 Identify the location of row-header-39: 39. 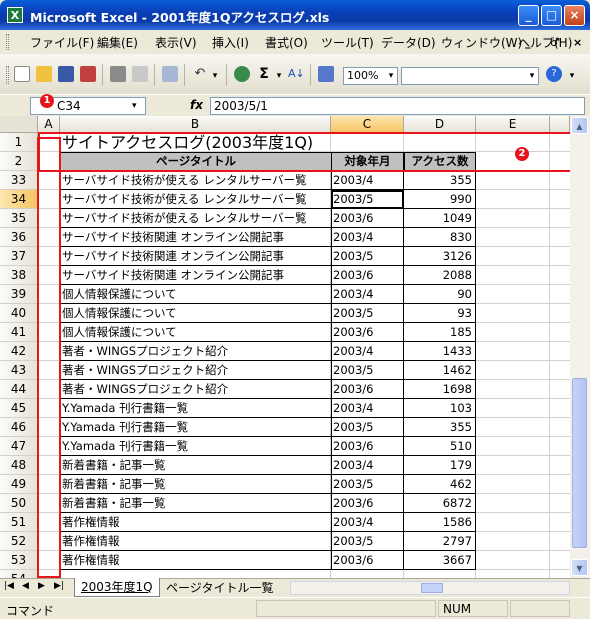
(19, 294).